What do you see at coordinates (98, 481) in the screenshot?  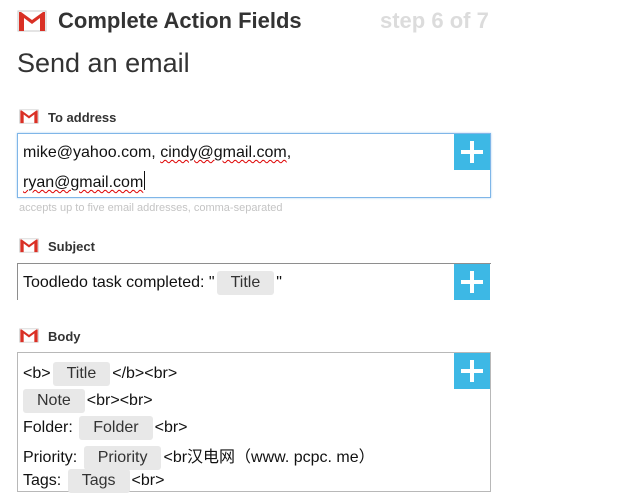 I see `field-token: Tags` at bounding box center [98, 481].